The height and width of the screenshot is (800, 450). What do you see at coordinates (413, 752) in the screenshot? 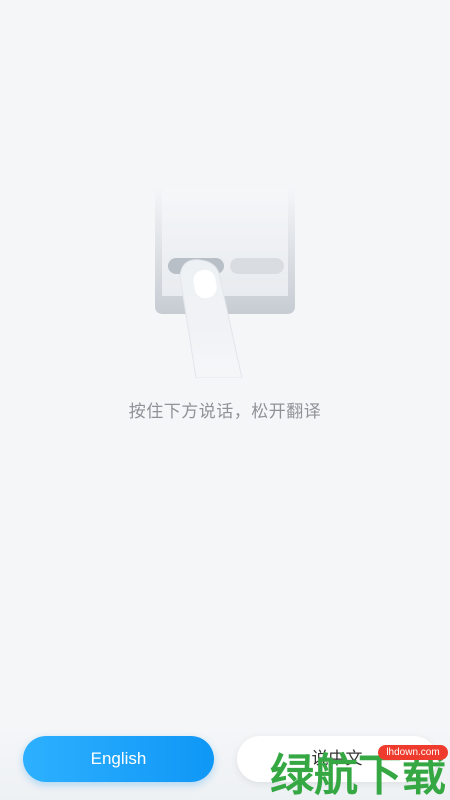
I see `watermark-url: lhdown.com` at bounding box center [413, 752].